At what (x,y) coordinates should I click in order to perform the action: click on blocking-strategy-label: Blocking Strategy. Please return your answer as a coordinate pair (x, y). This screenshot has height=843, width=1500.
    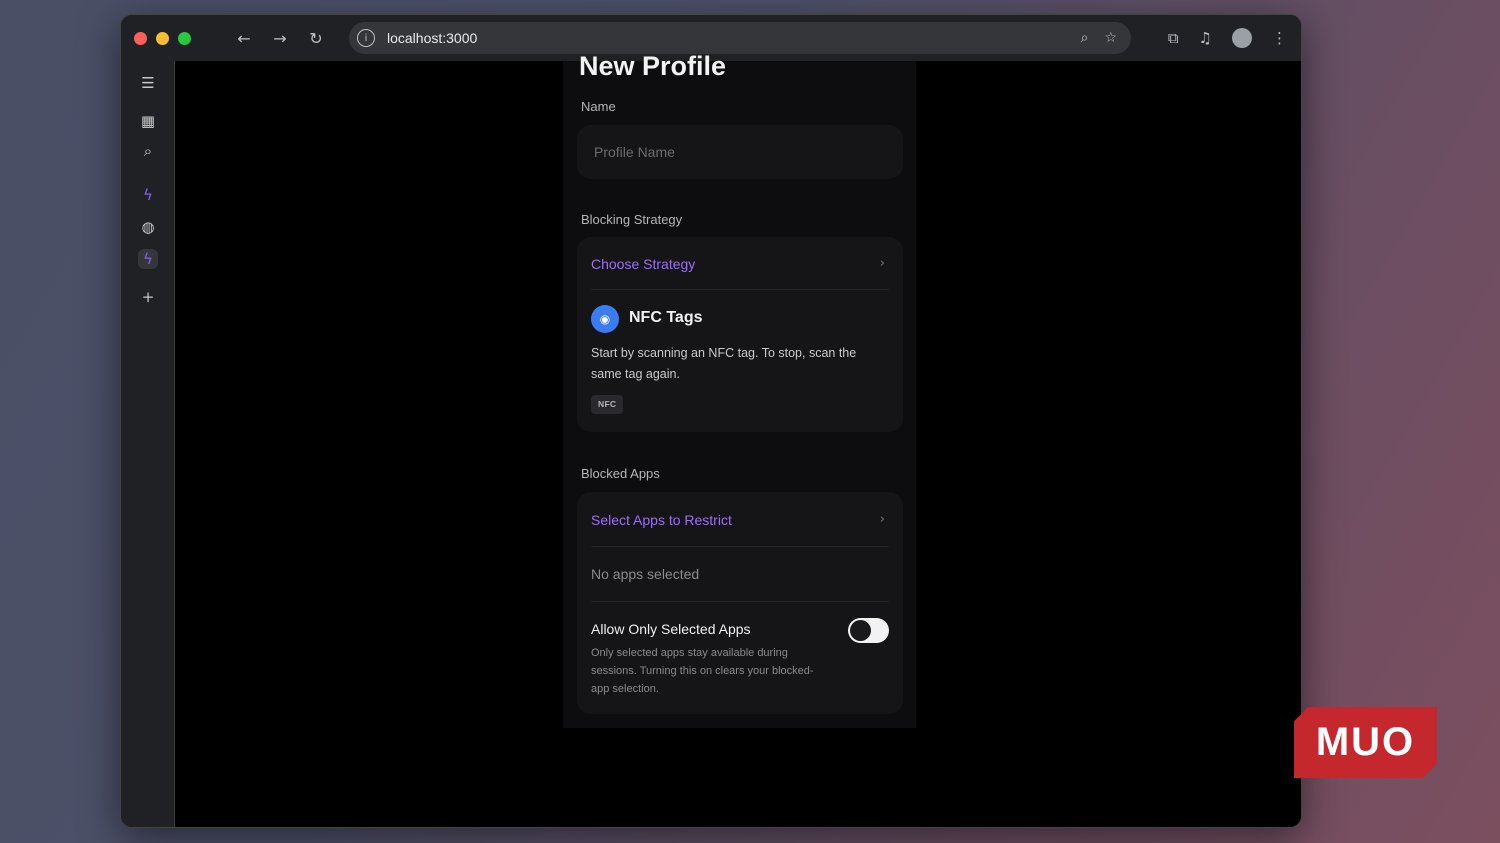
    Looking at the image, I should click on (632, 219).